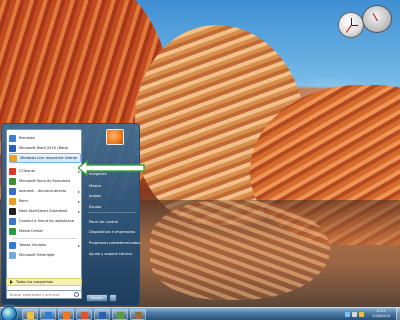 The width and height of the screenshot is (400, 320). I want to click on program-item: Tareas iniciales ▸, so click(45, 245).